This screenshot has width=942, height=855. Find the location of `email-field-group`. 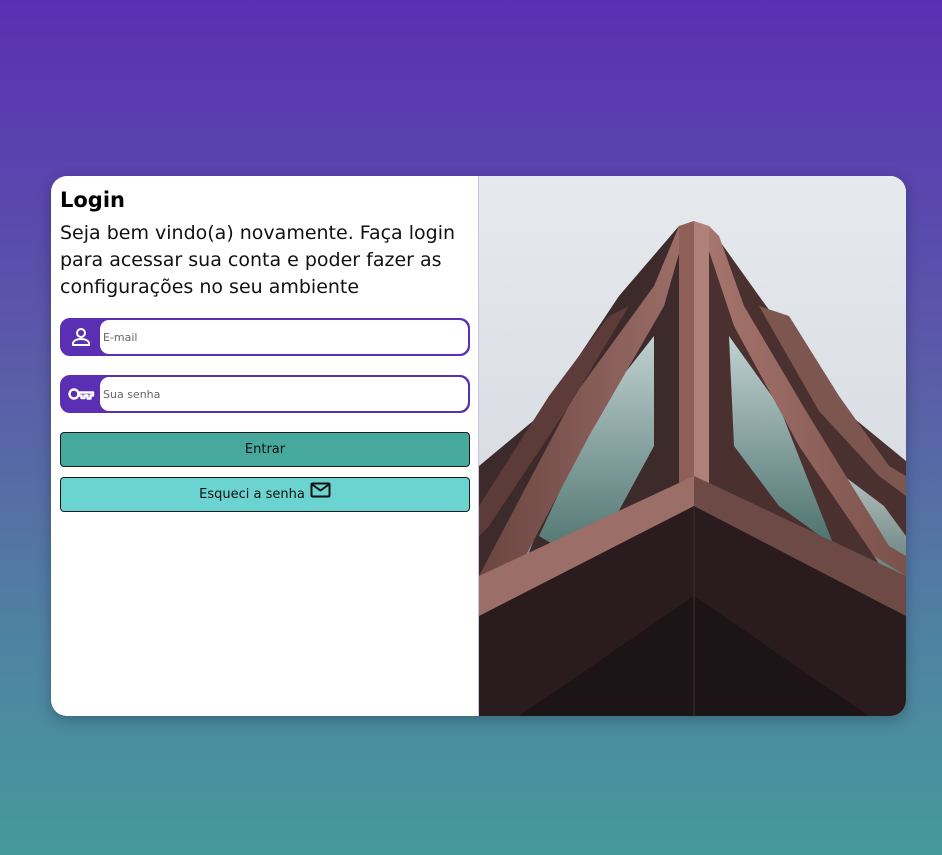

email-field-group is located at coordinates (265, 337).